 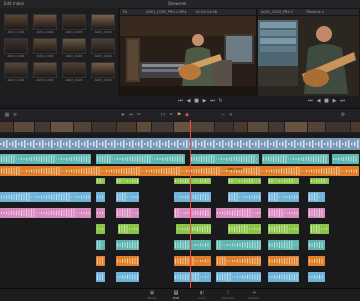 I want to click on page-media: ▣ Media, so click(x=152, y=295).